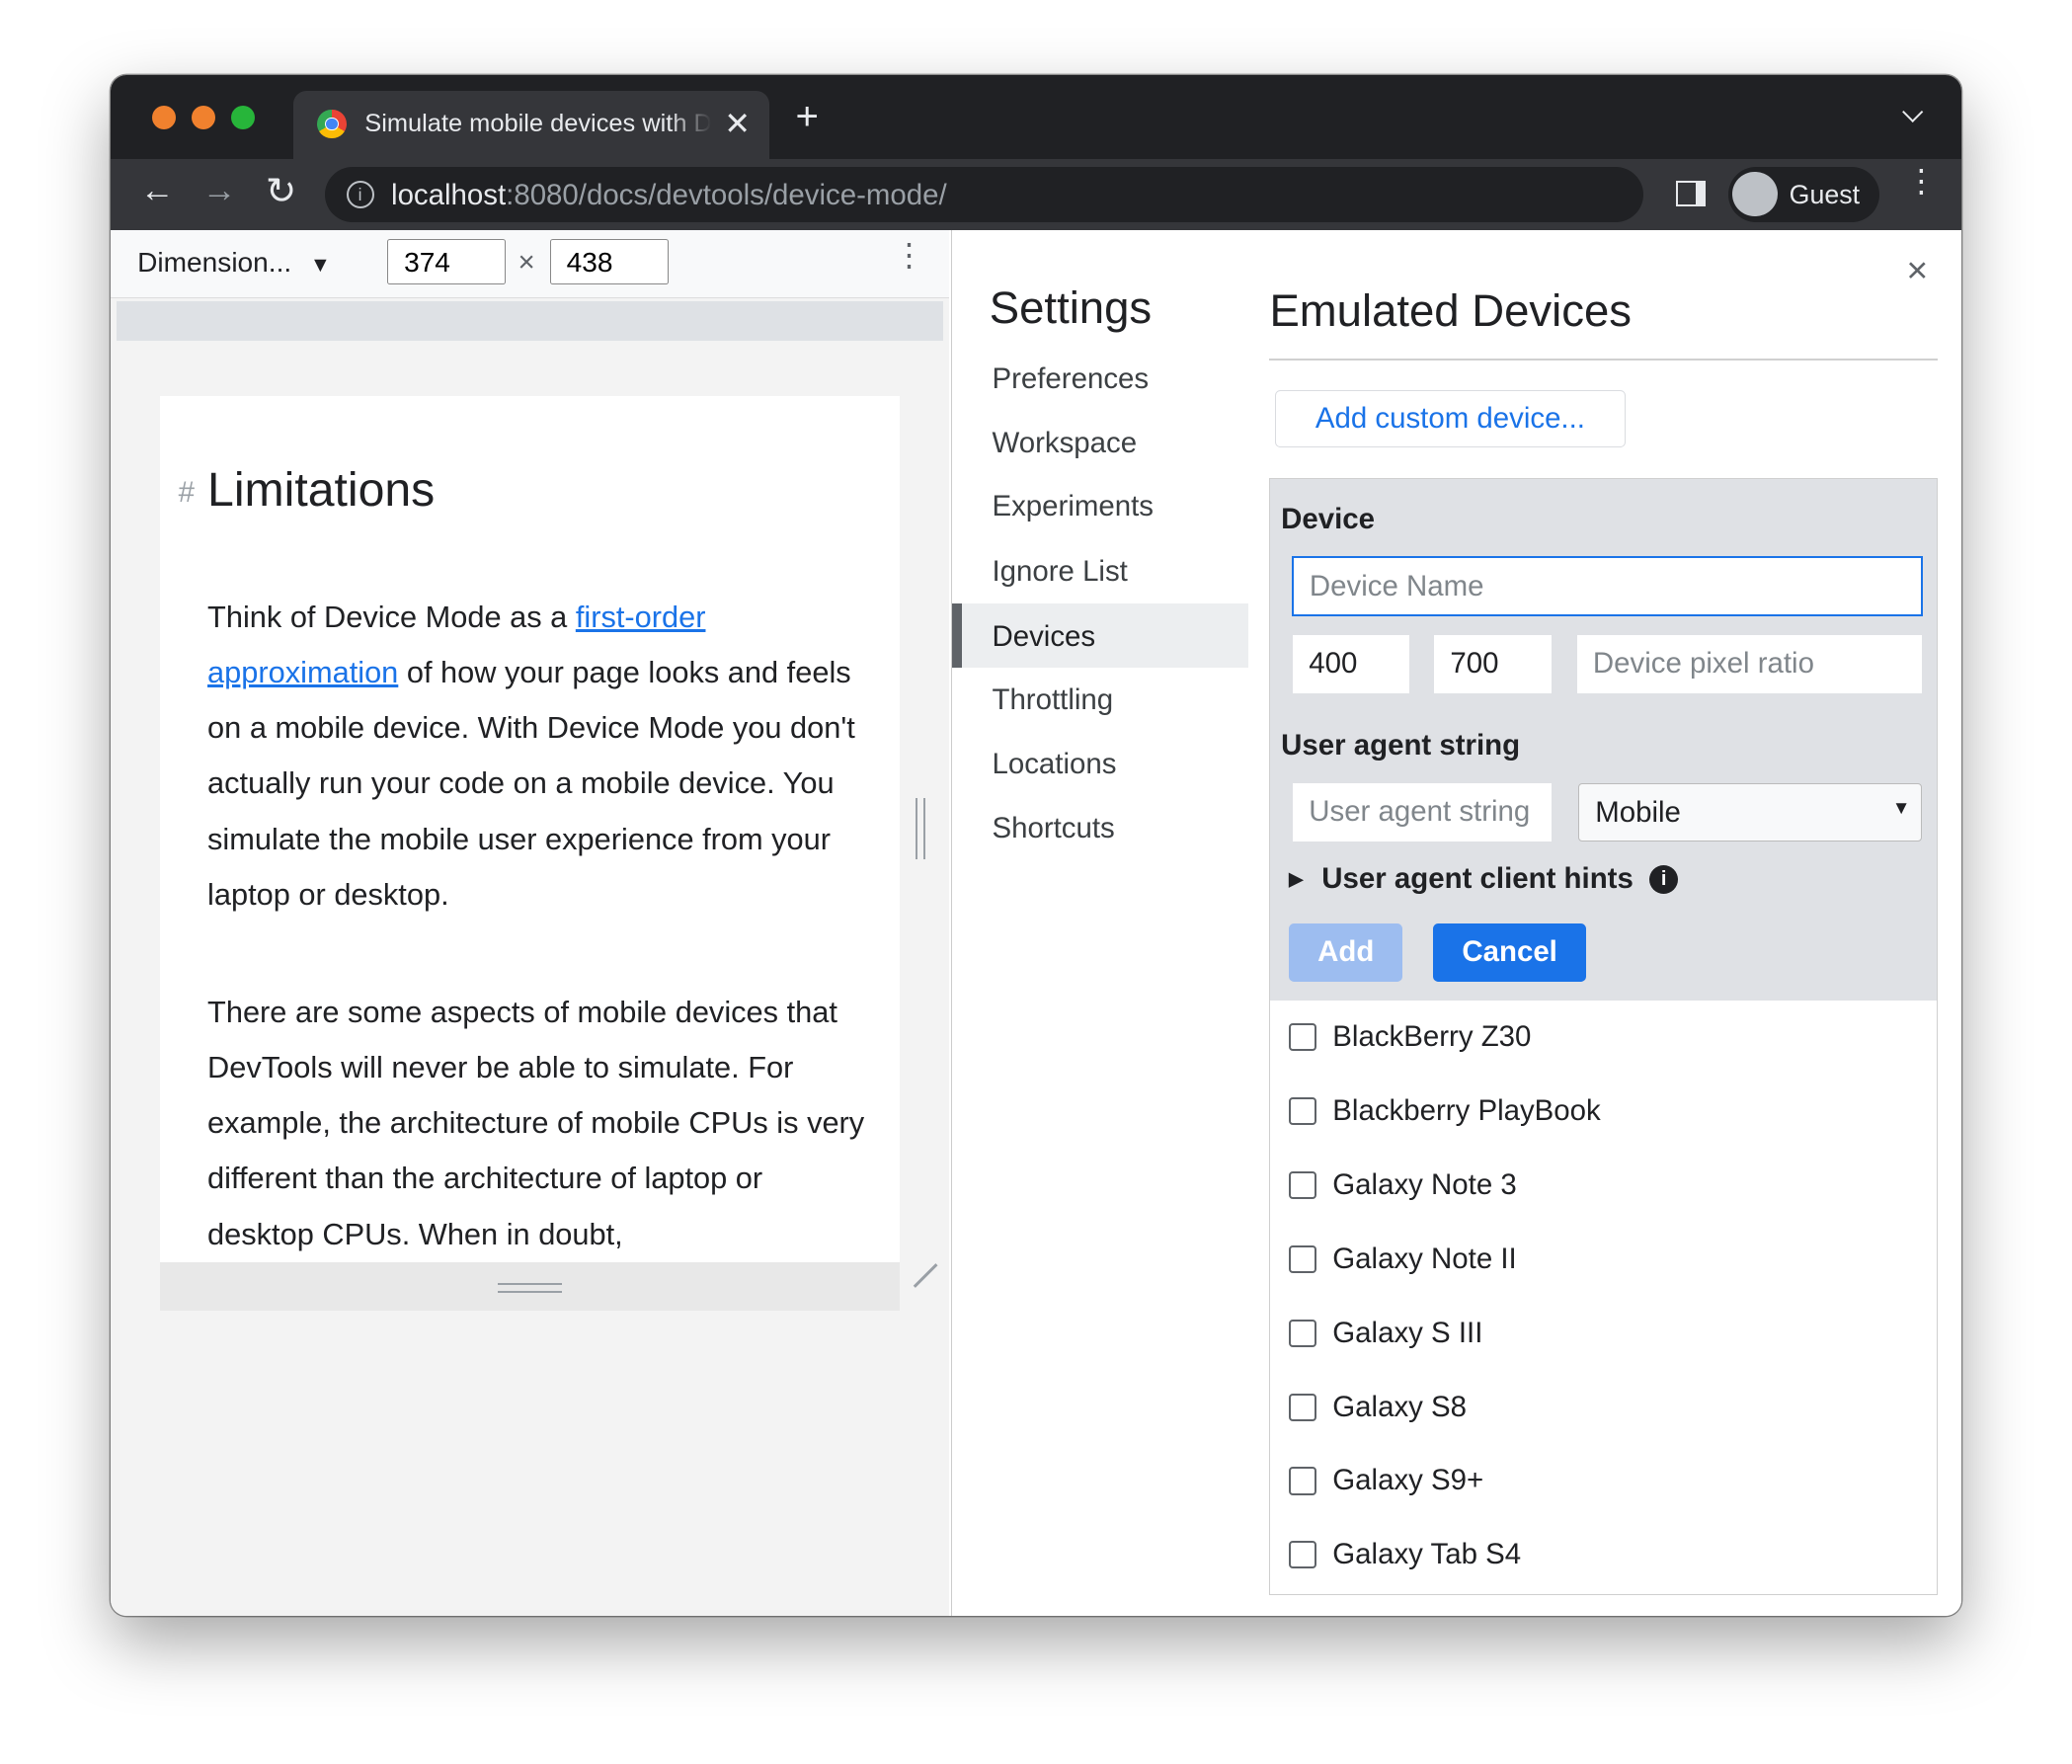 The width and height of the screenshot is (2072, 1764). I want to click on cancel-button: Cancel, so click(1510, 952).